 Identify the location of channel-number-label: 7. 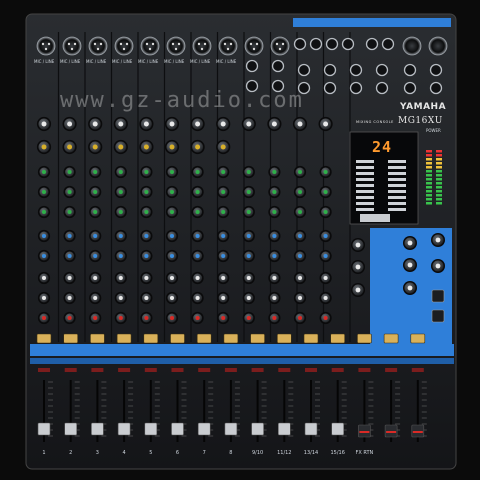
(204, 453).